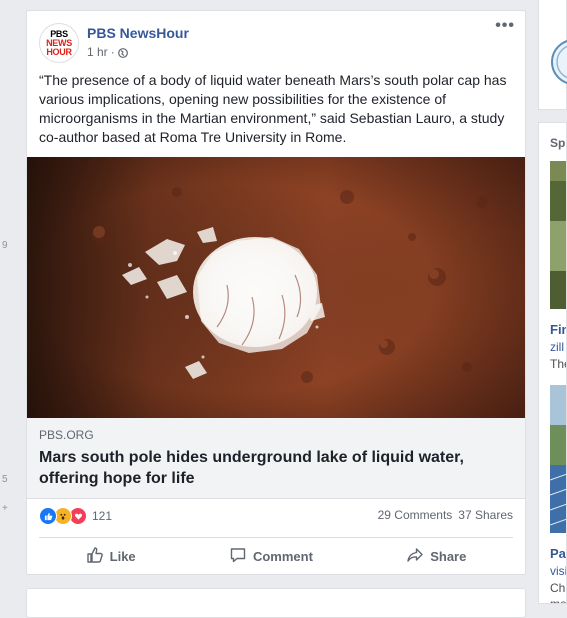 This screenshot has width=567, height=618. Describe the element at coordinates (122, 52) in the screenshot. I see `globe-icon` at that location.